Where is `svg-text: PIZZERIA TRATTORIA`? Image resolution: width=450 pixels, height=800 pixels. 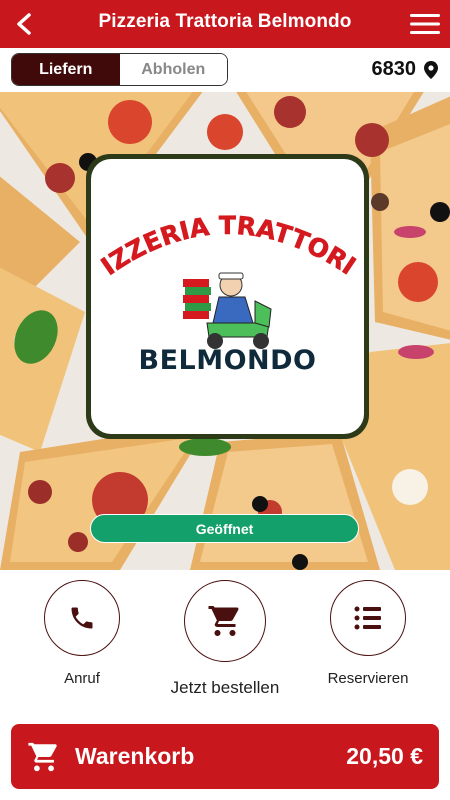
svg-text: PIZZERIA TRATTORIA is located at coordinates (226, 220).